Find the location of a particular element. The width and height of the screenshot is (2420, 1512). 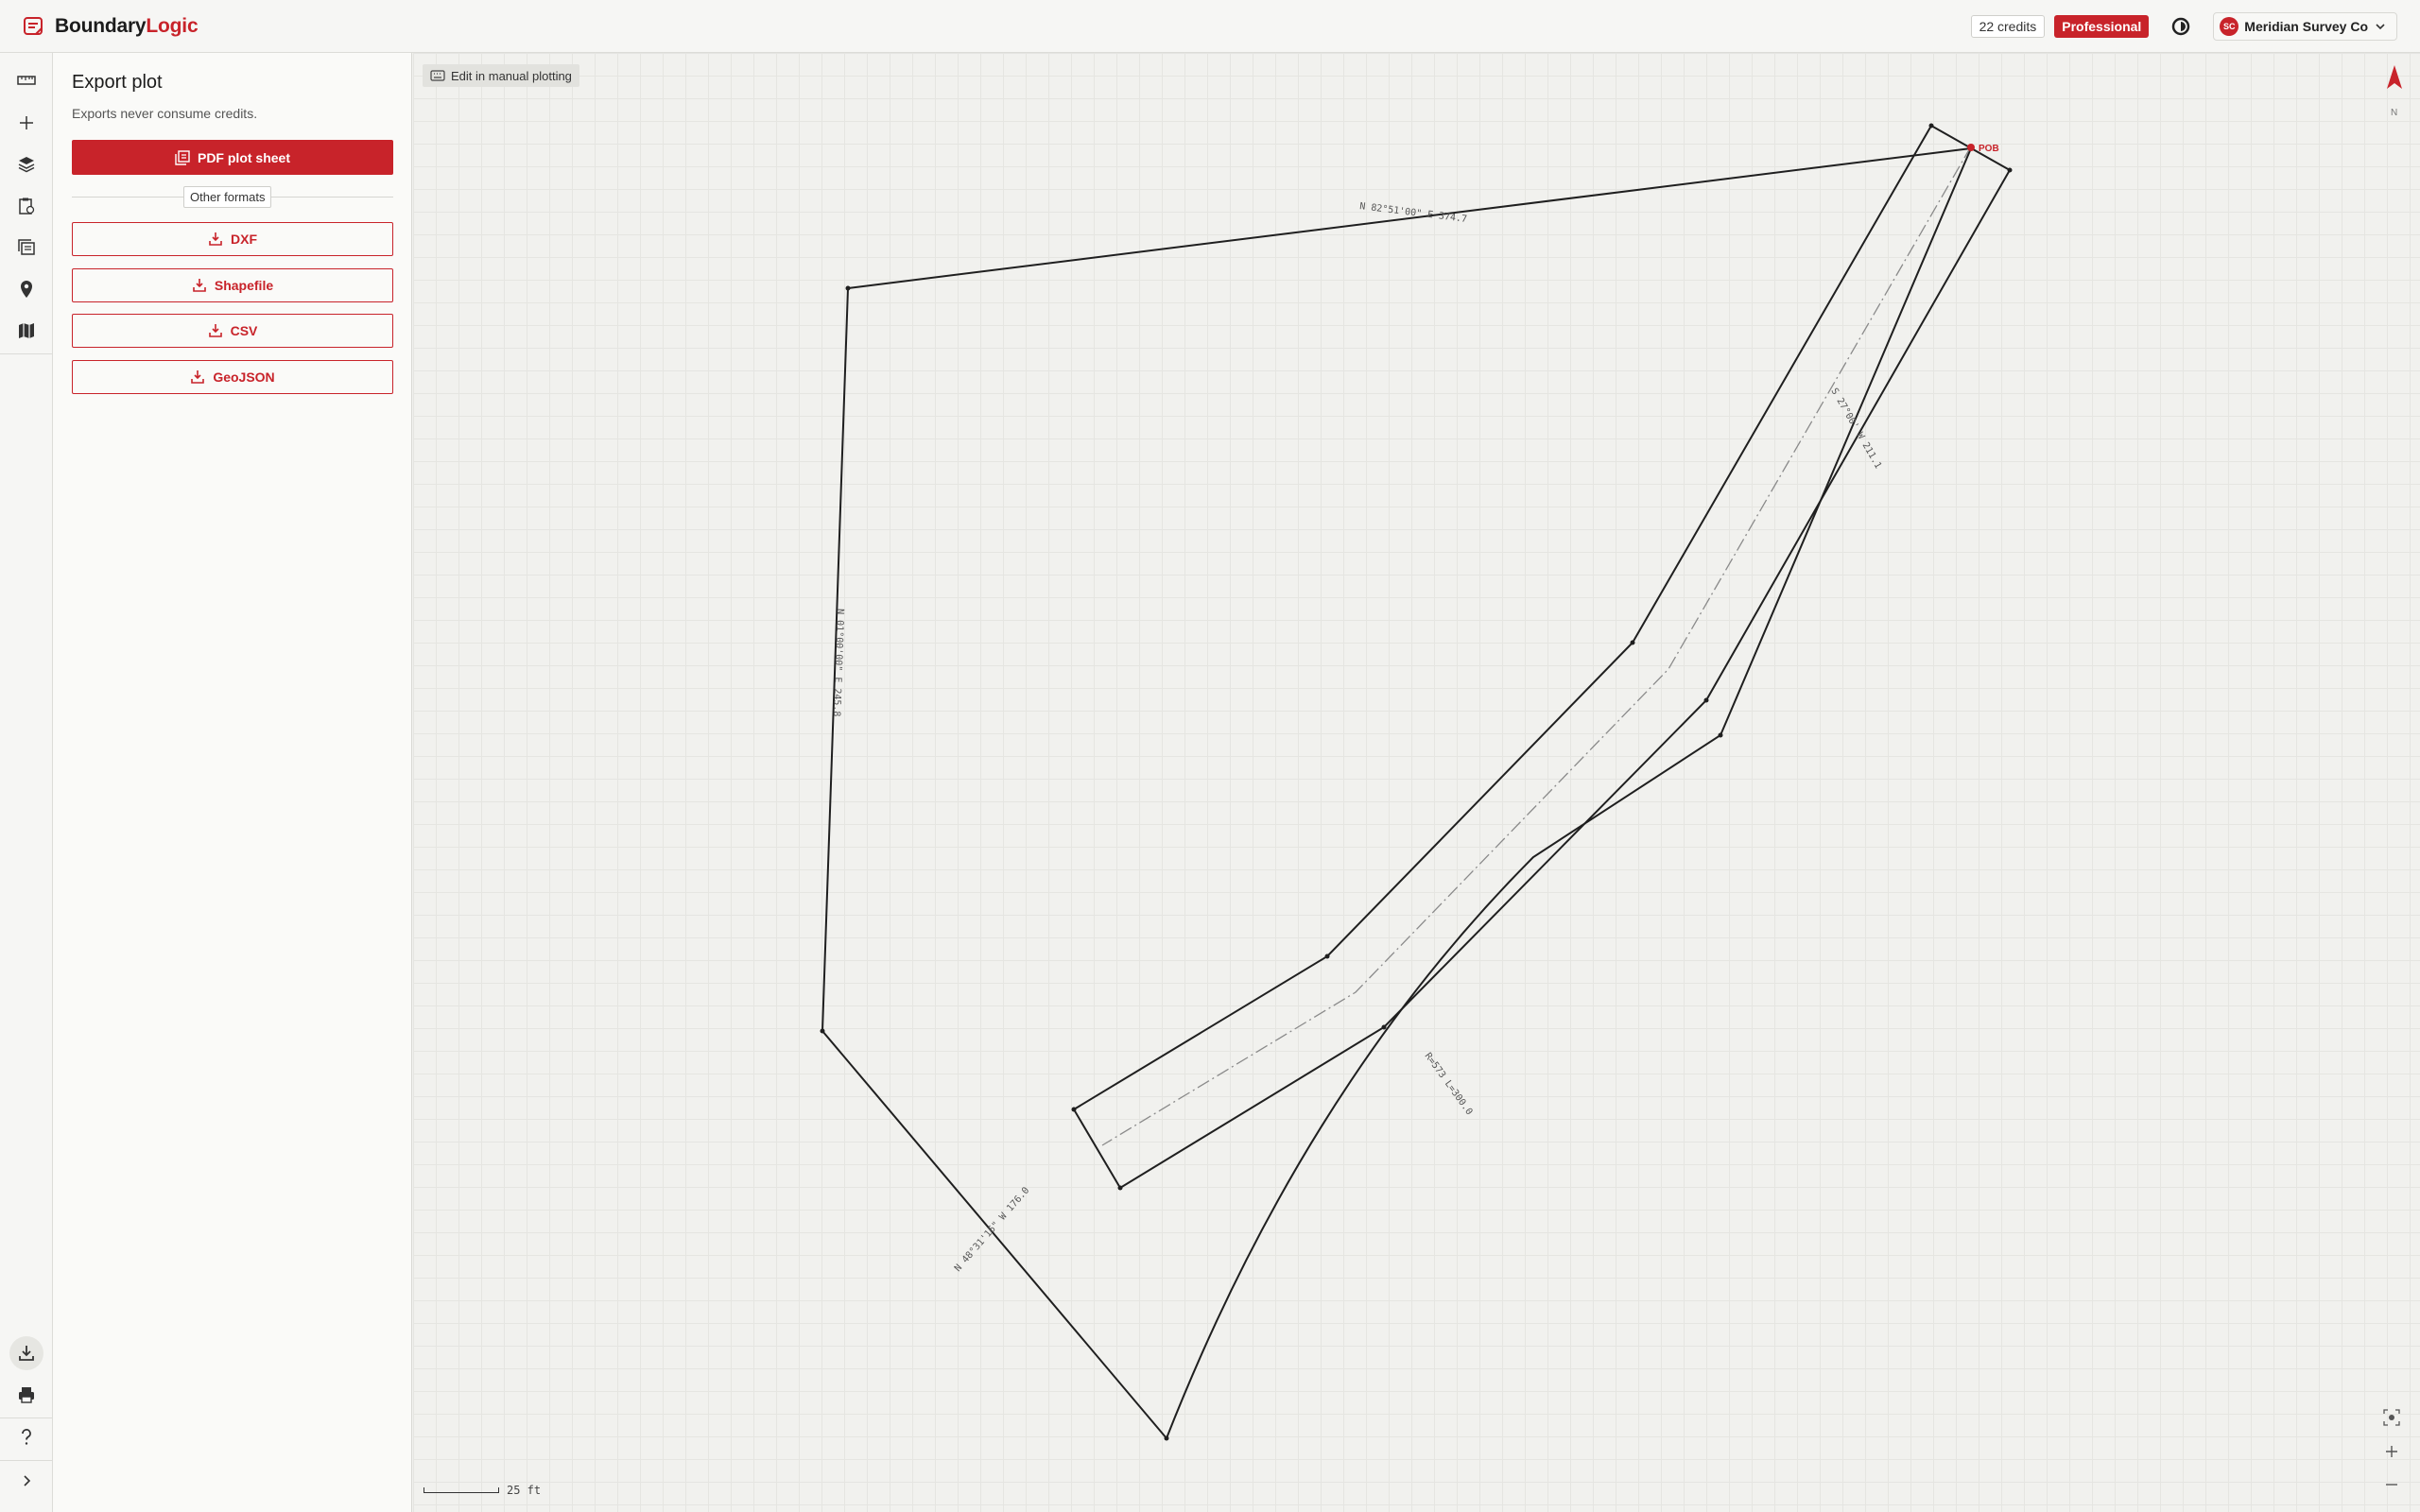

csv-label: CSV is located at coordinates (244, 330).